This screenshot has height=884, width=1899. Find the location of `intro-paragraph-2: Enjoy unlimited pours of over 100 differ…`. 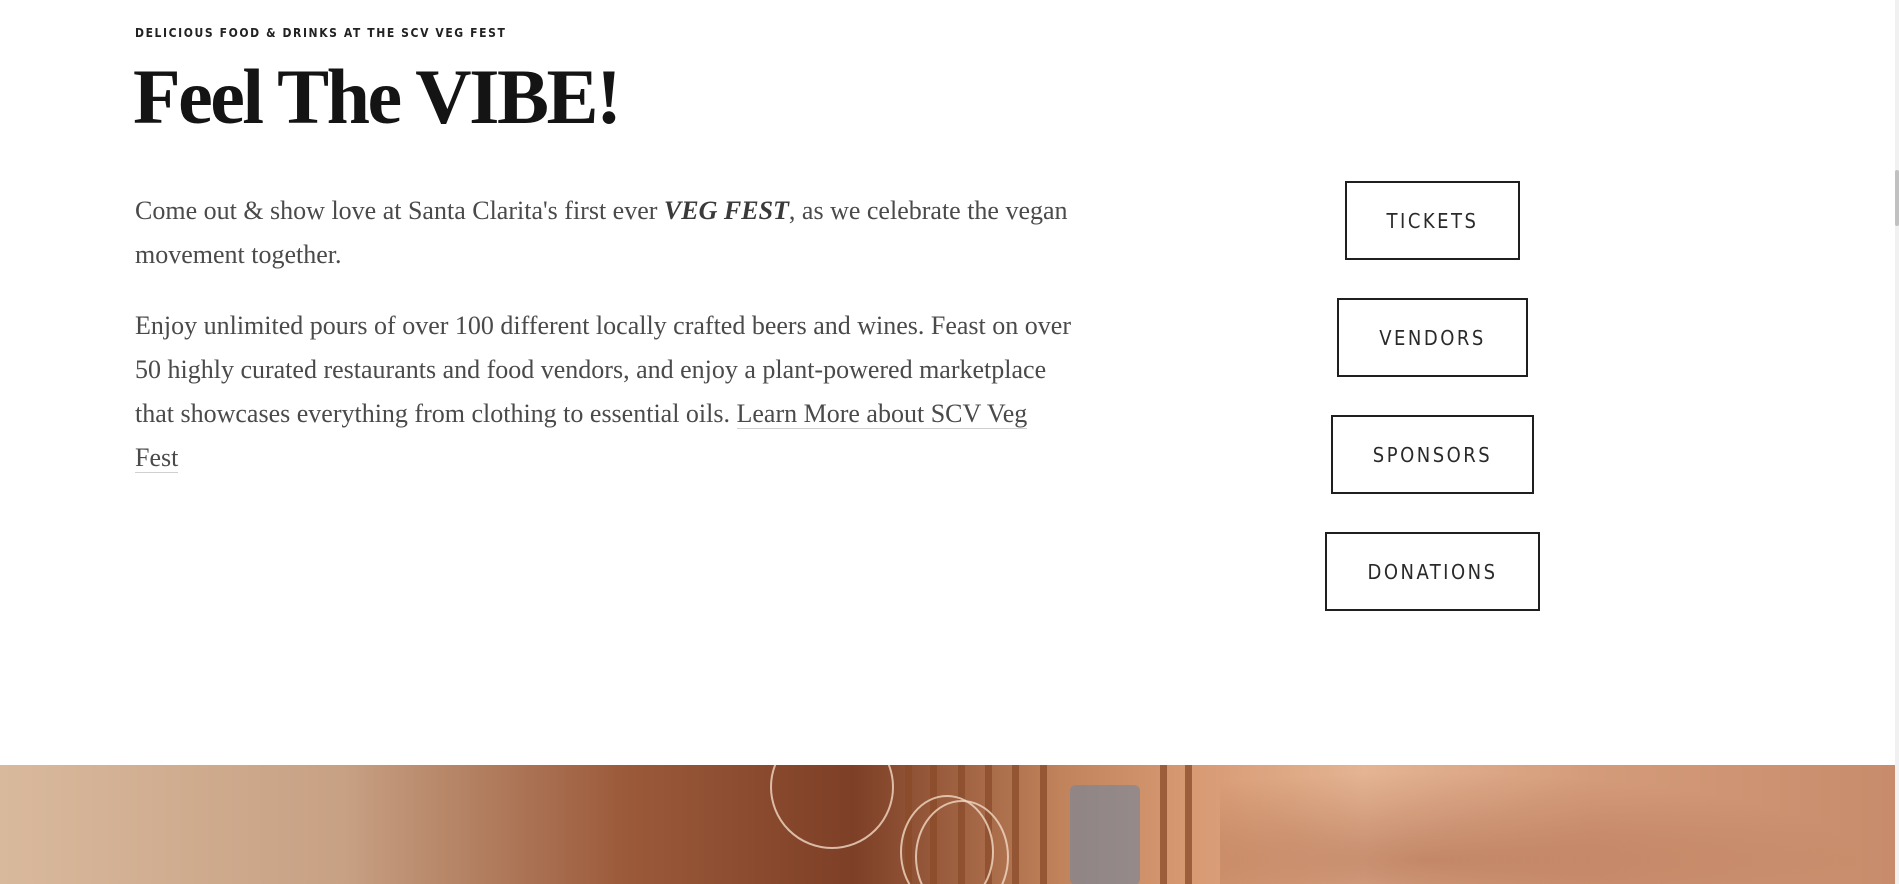

intro-paragraph-2: Enjoy unlimited pours of over 100 differ… is located at coordinates (605, 392).